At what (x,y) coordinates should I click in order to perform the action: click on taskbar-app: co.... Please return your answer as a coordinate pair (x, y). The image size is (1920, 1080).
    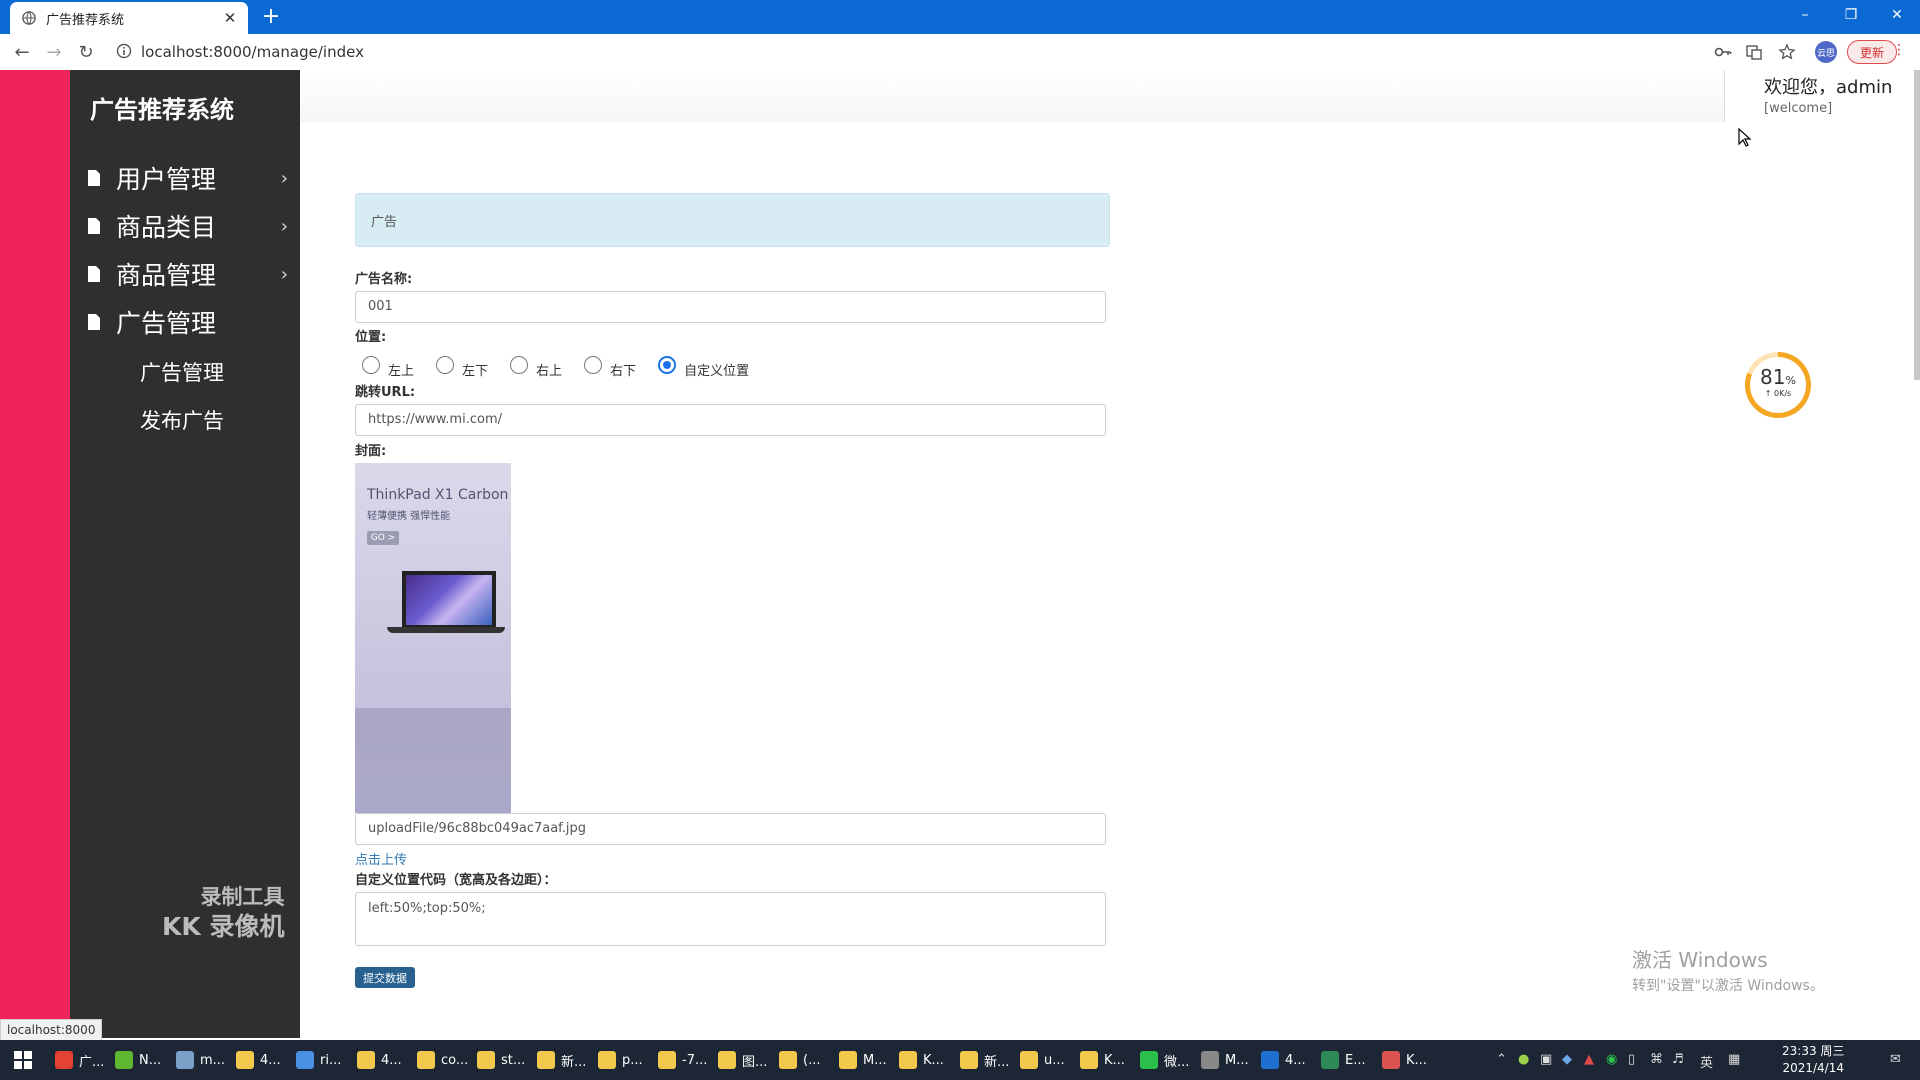
    Looking at the image, I should click on (442, 1060).